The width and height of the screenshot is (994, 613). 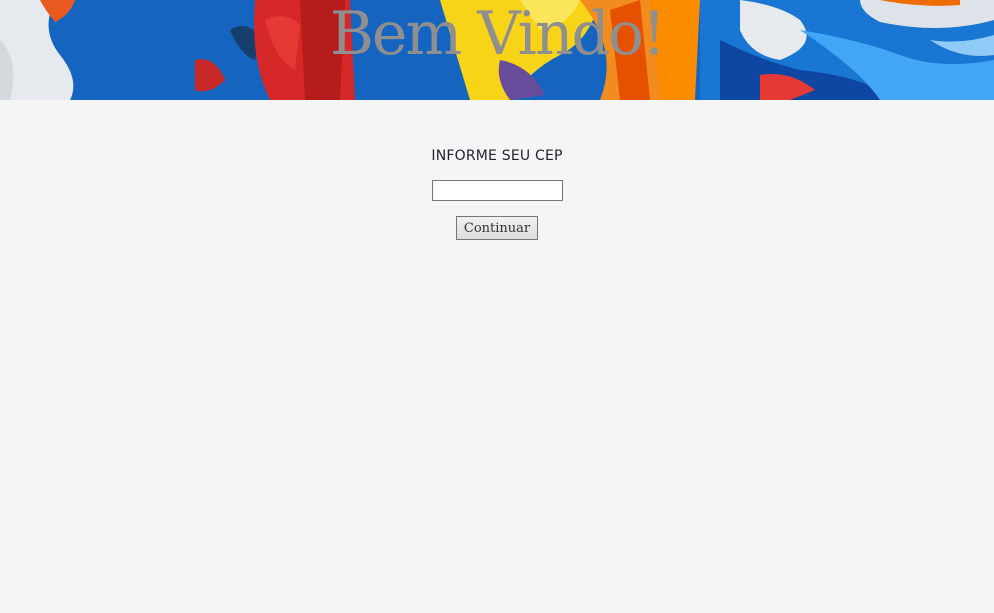 What do you see at coordinates (497, 34) in the screenshot?
I see `welcome-title: Bem Vindo!` at bounding box center [497, 34].